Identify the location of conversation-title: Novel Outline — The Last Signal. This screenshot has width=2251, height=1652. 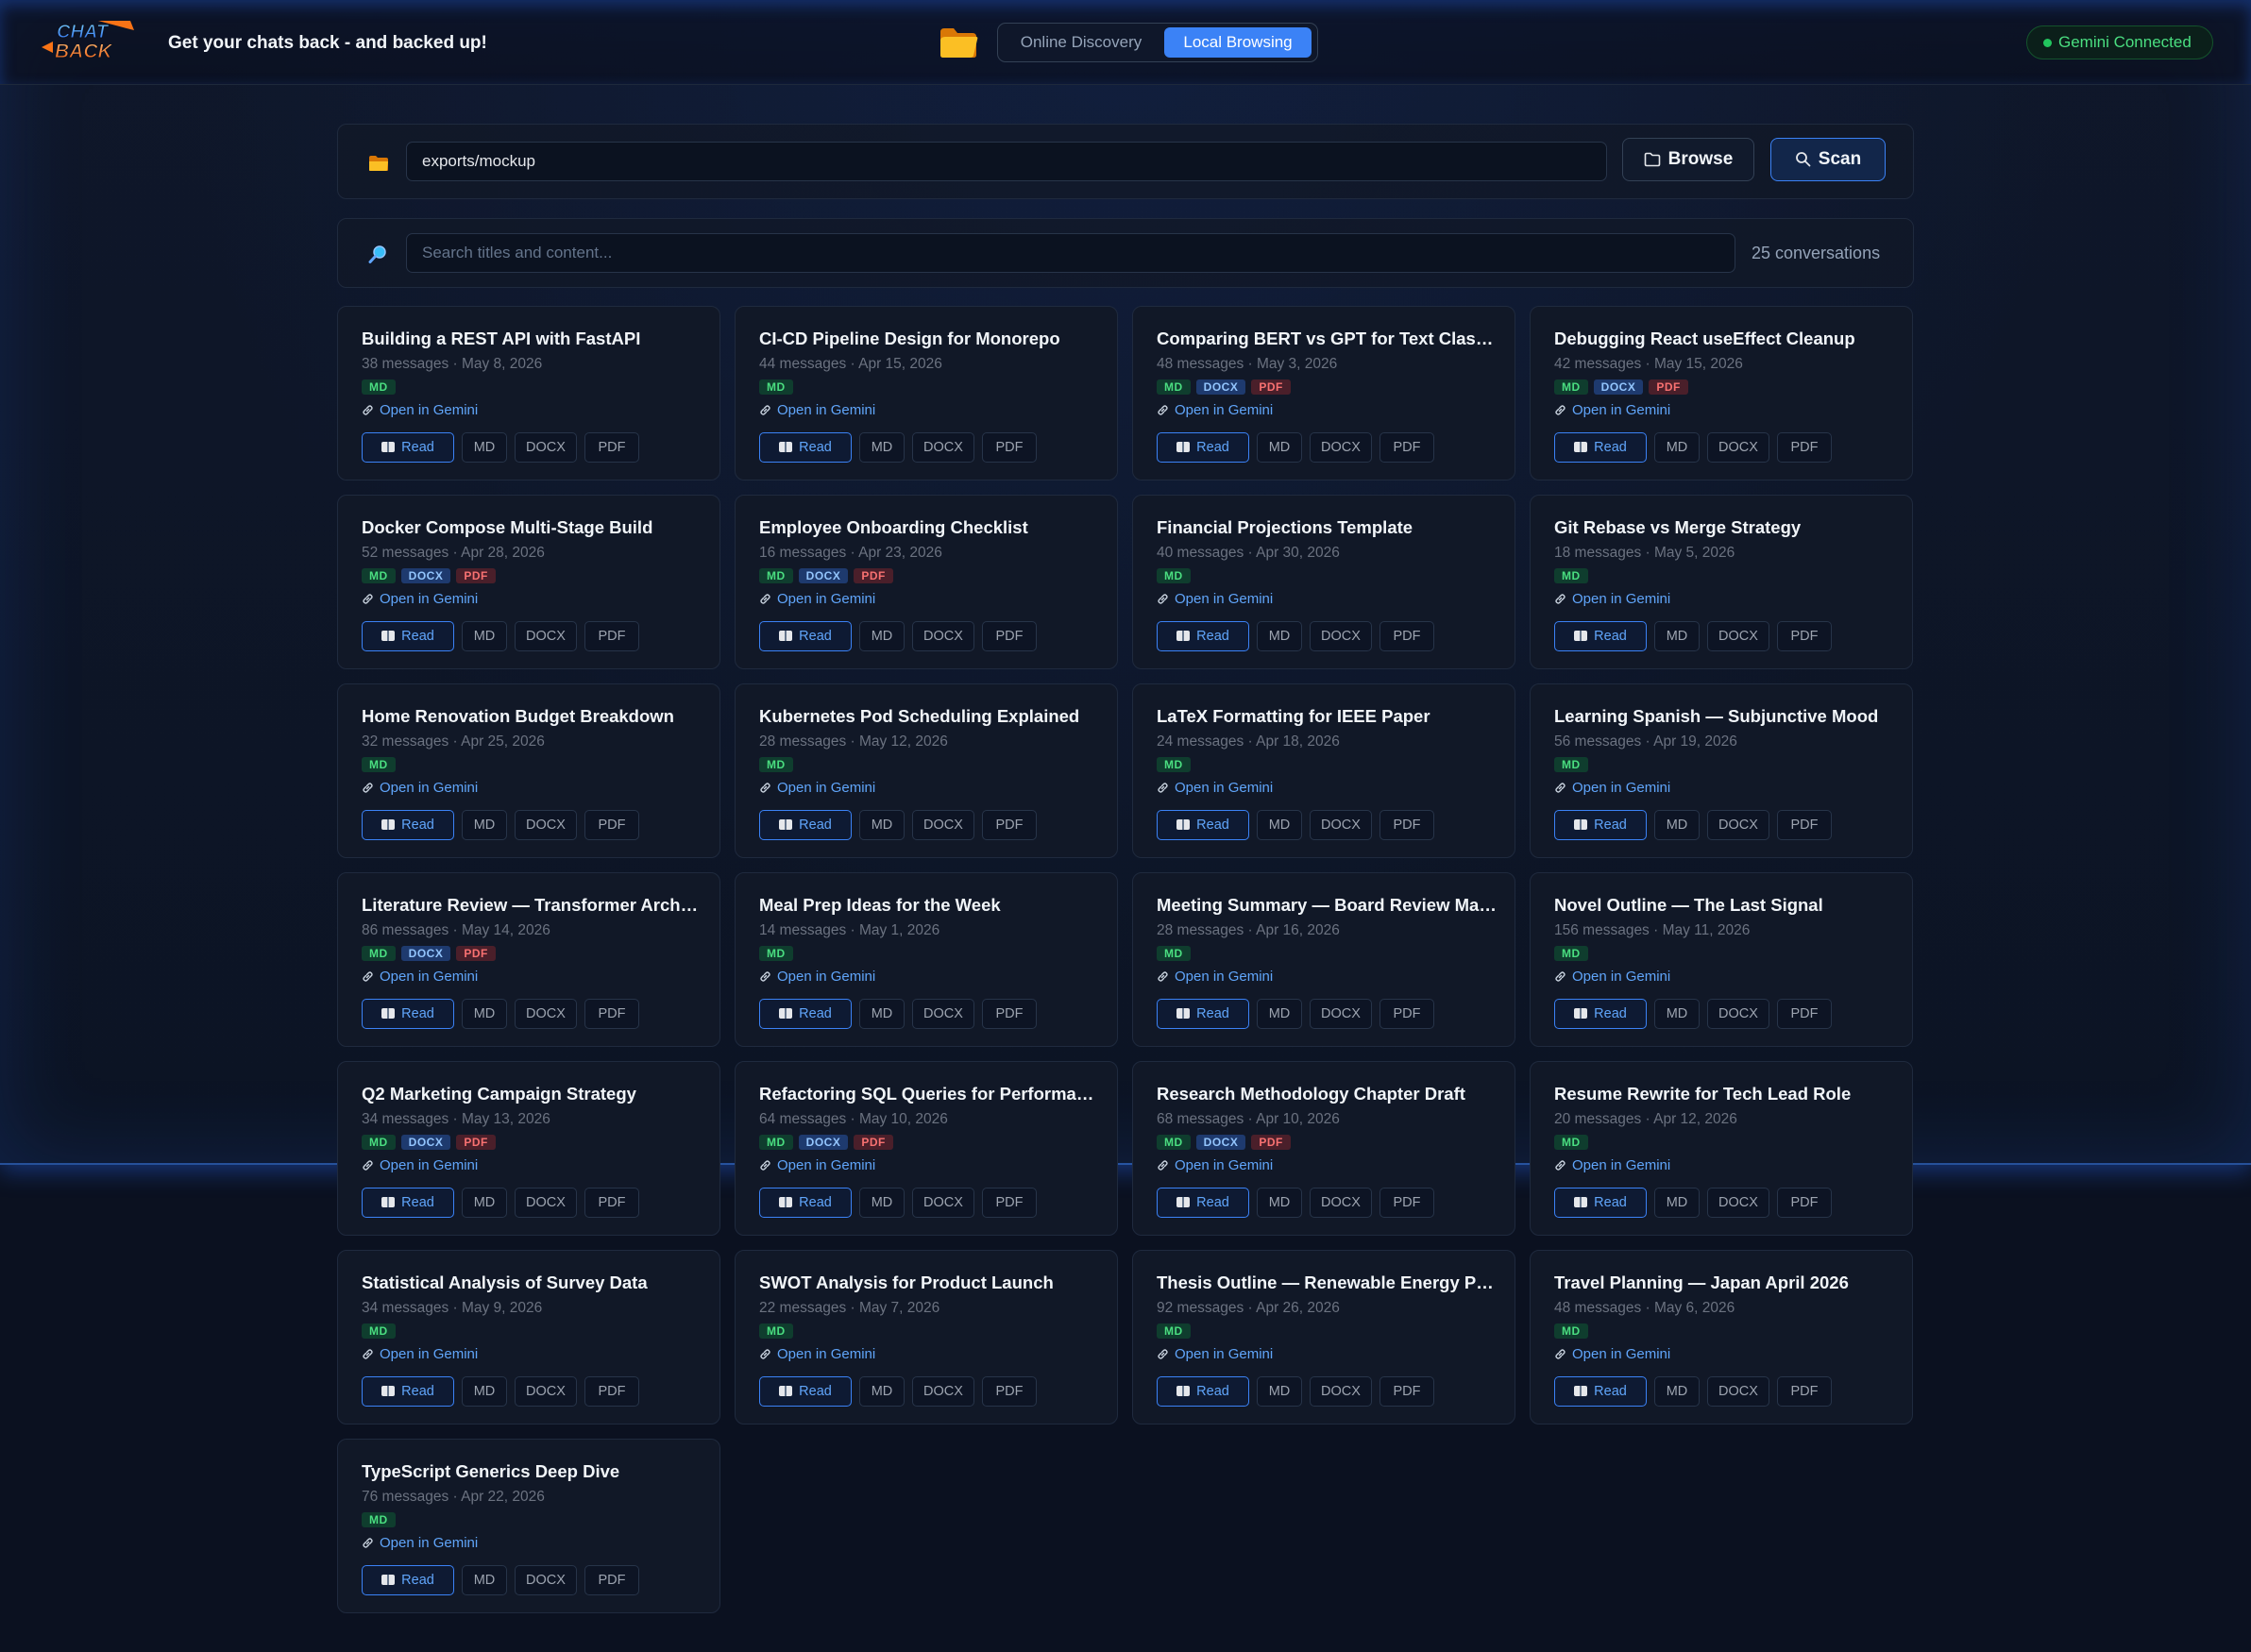
(1724, 905).